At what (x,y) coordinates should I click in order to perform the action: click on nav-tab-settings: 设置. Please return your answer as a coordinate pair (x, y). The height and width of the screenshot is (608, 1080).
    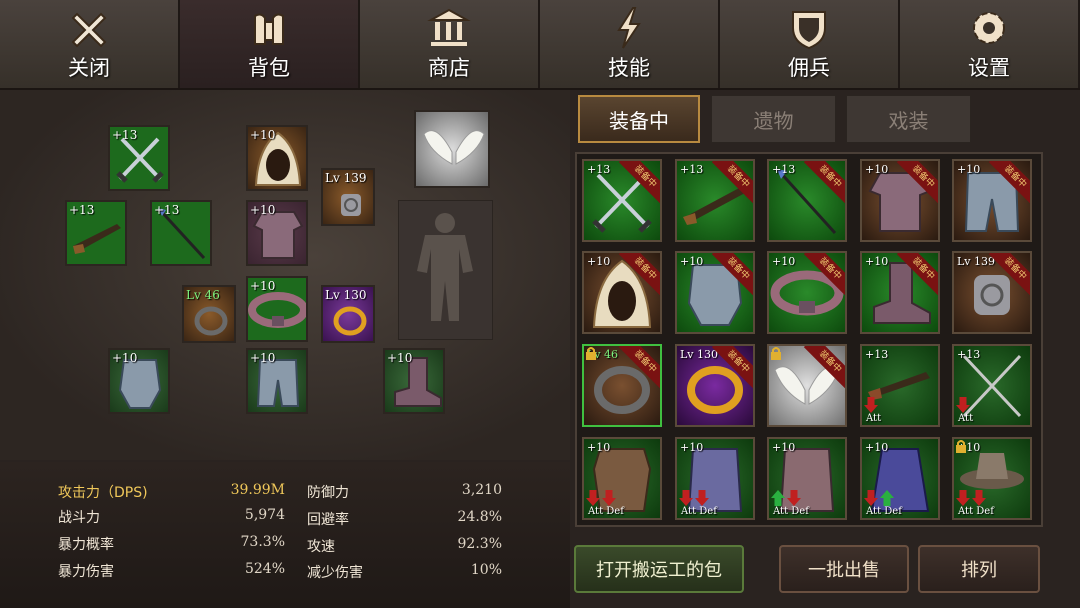
    Looking at the image, I should click on (990, 44).